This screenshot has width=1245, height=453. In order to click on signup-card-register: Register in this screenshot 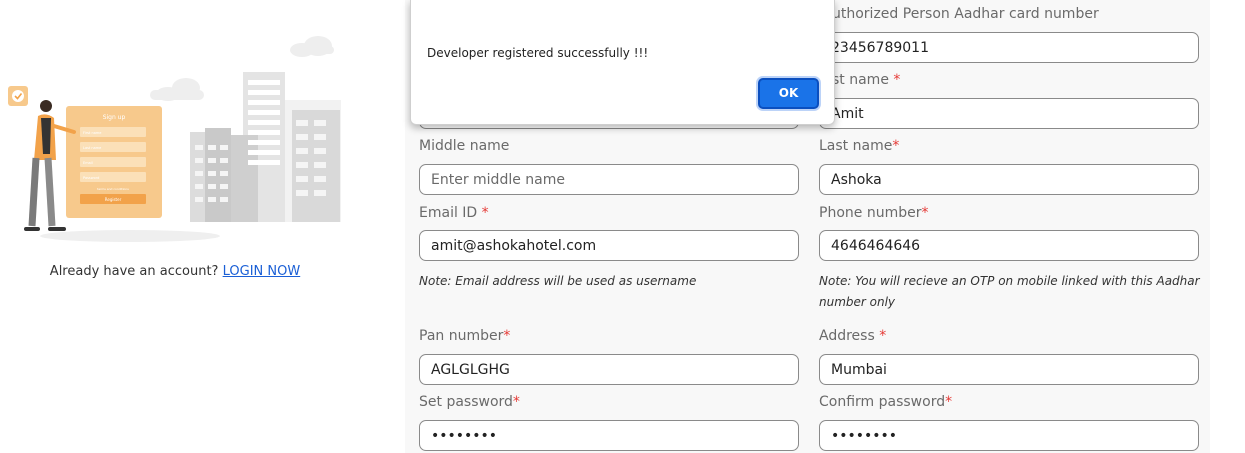, I will do `click(113, 199)`.